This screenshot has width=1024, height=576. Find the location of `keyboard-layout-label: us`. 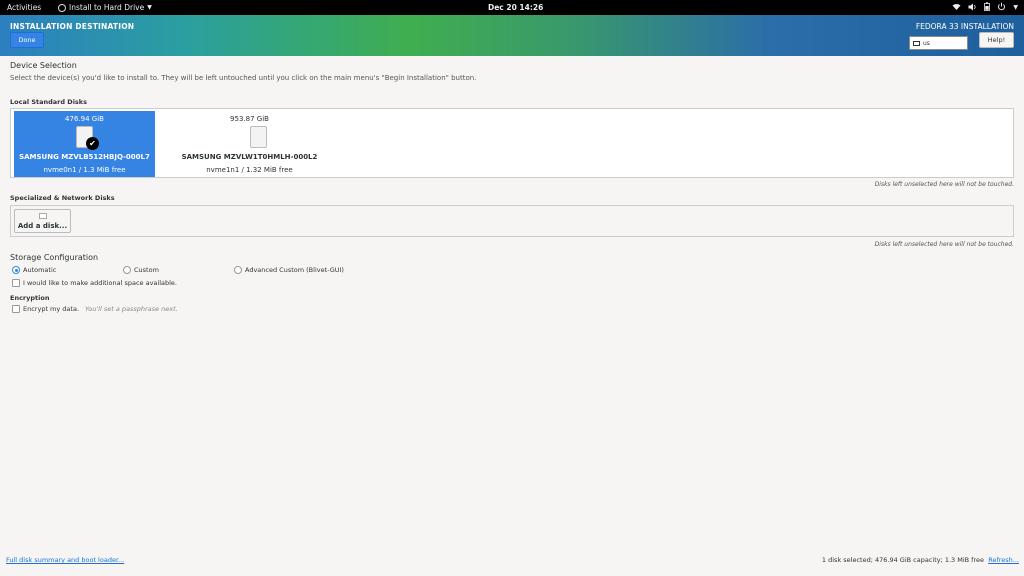

keyboard-layout-label: us is located at coordinates (926, 43).